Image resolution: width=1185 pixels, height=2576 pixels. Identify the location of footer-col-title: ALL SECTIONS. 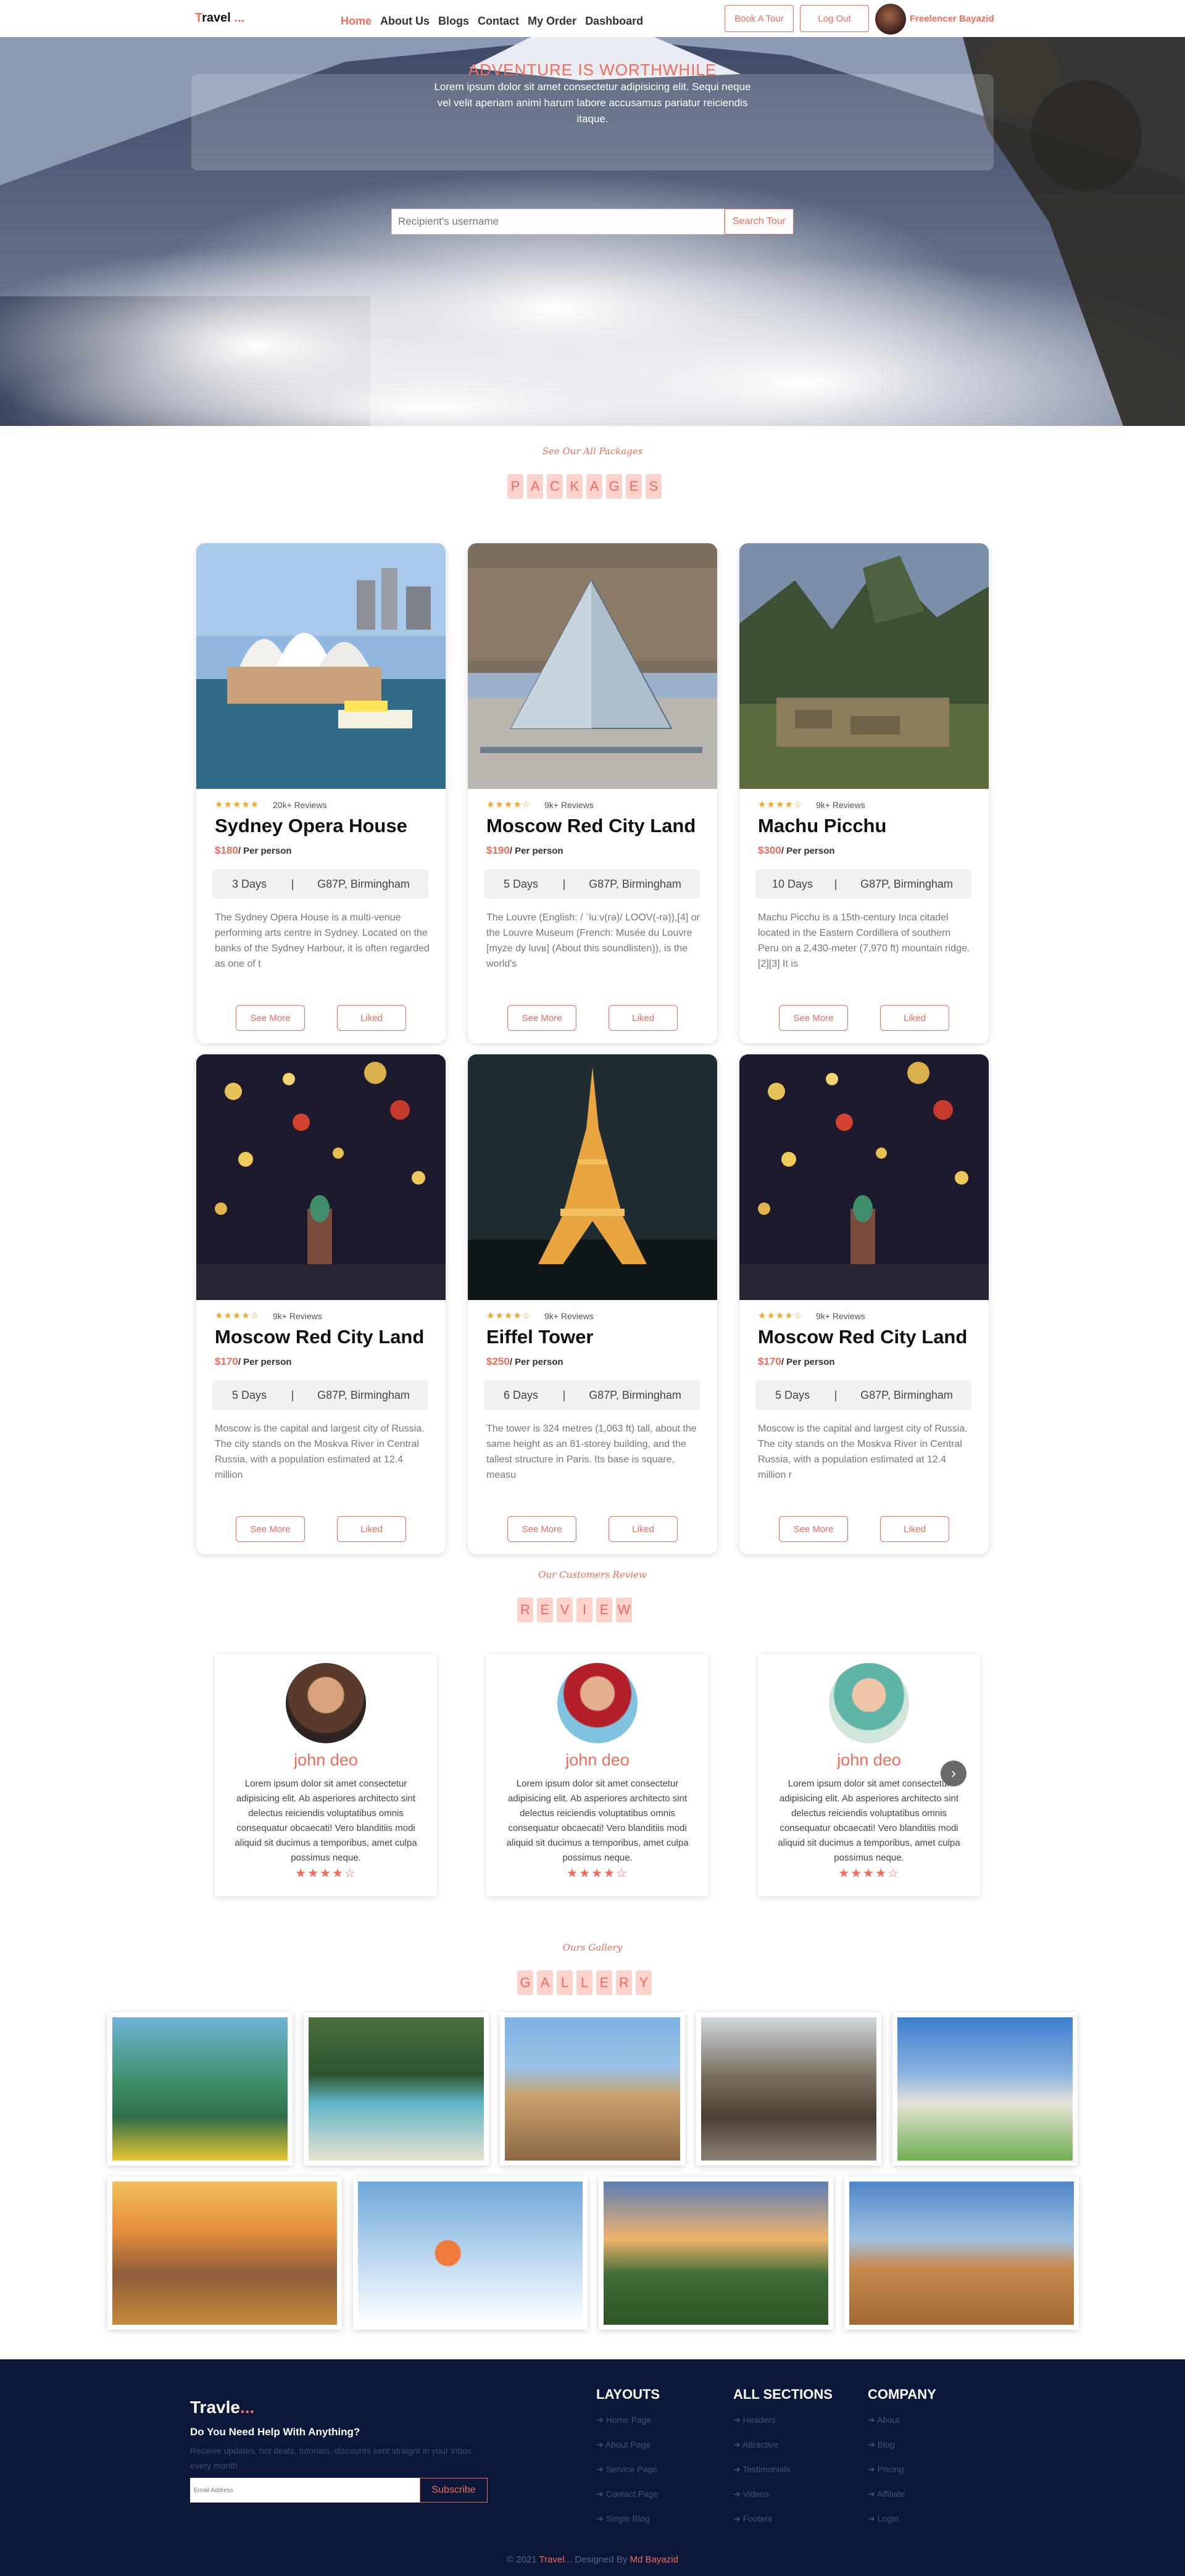
(783, 2394).